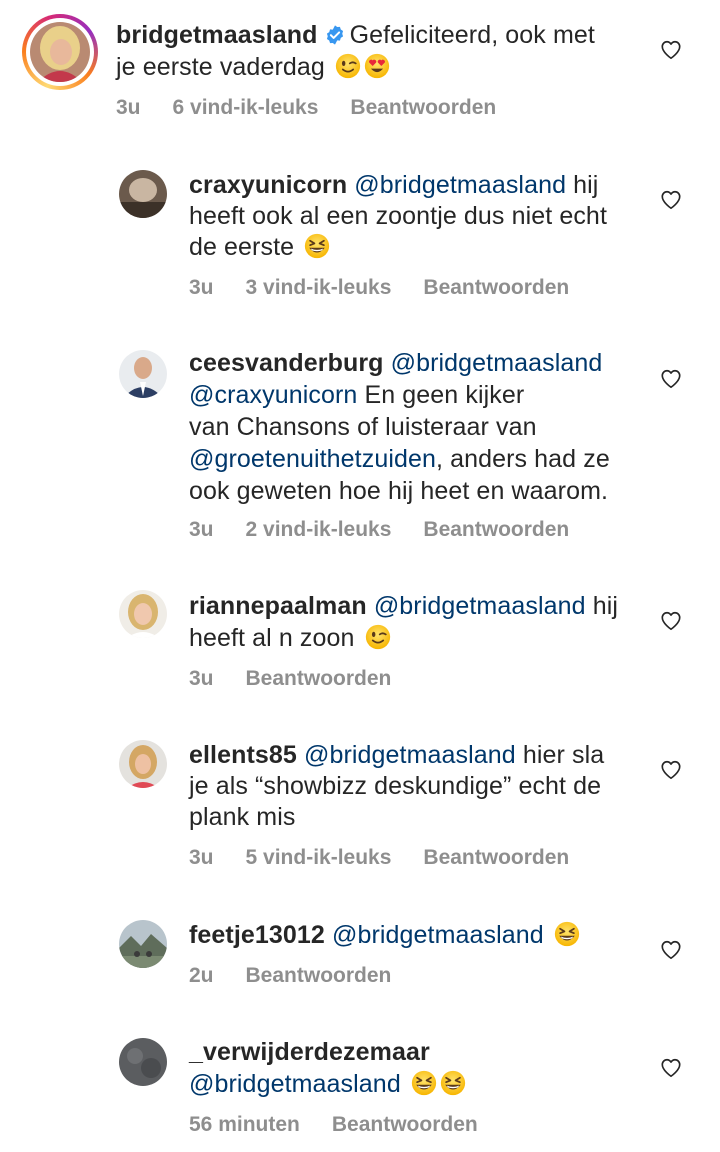 Image resolution: width=720 pixels, height=1152 pixels. What do you see at coordinates (272, 638) in the screenshot?
I see `comment-text: heeft al n zoon` at bounding box center [272, 638].